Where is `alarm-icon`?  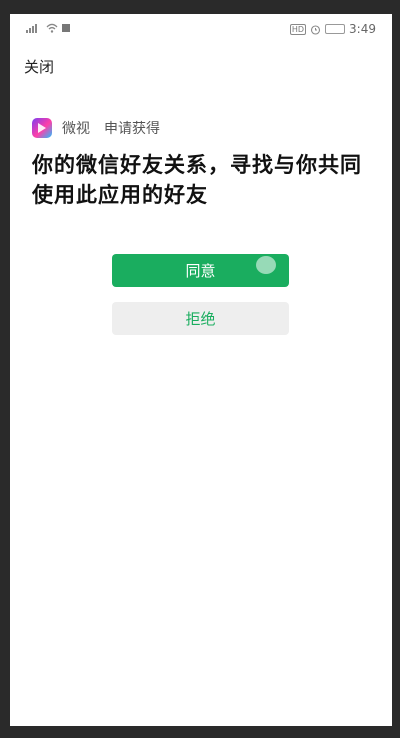 alarm-icon is located at coordinates (315, 29).